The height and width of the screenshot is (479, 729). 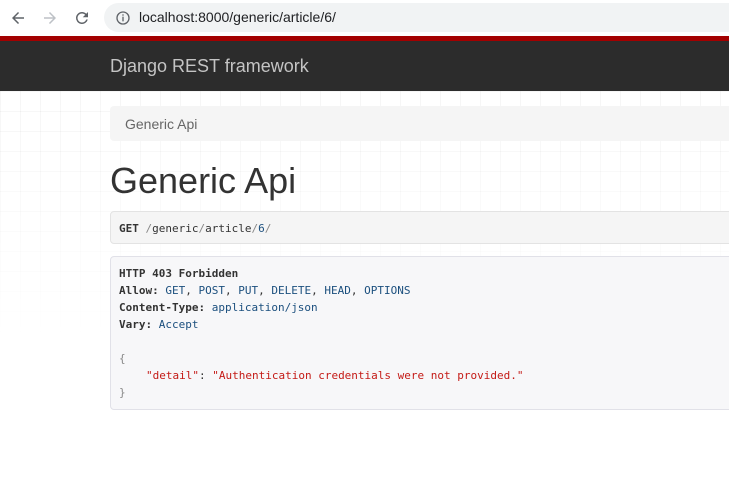 What do you see at coordinates (178, 324) in the screenshot?
I see `header-value: Accept` at bounding box center [178, 324].